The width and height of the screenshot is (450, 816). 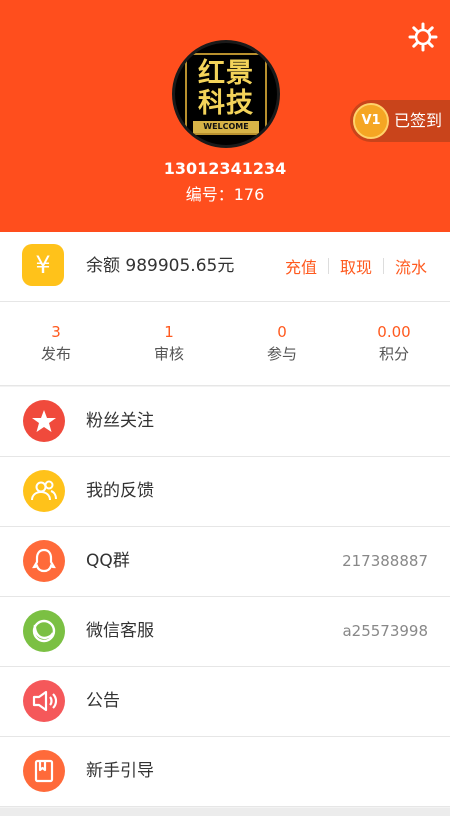 I want to click on bottom-spacer, so click(x=225, y=812).